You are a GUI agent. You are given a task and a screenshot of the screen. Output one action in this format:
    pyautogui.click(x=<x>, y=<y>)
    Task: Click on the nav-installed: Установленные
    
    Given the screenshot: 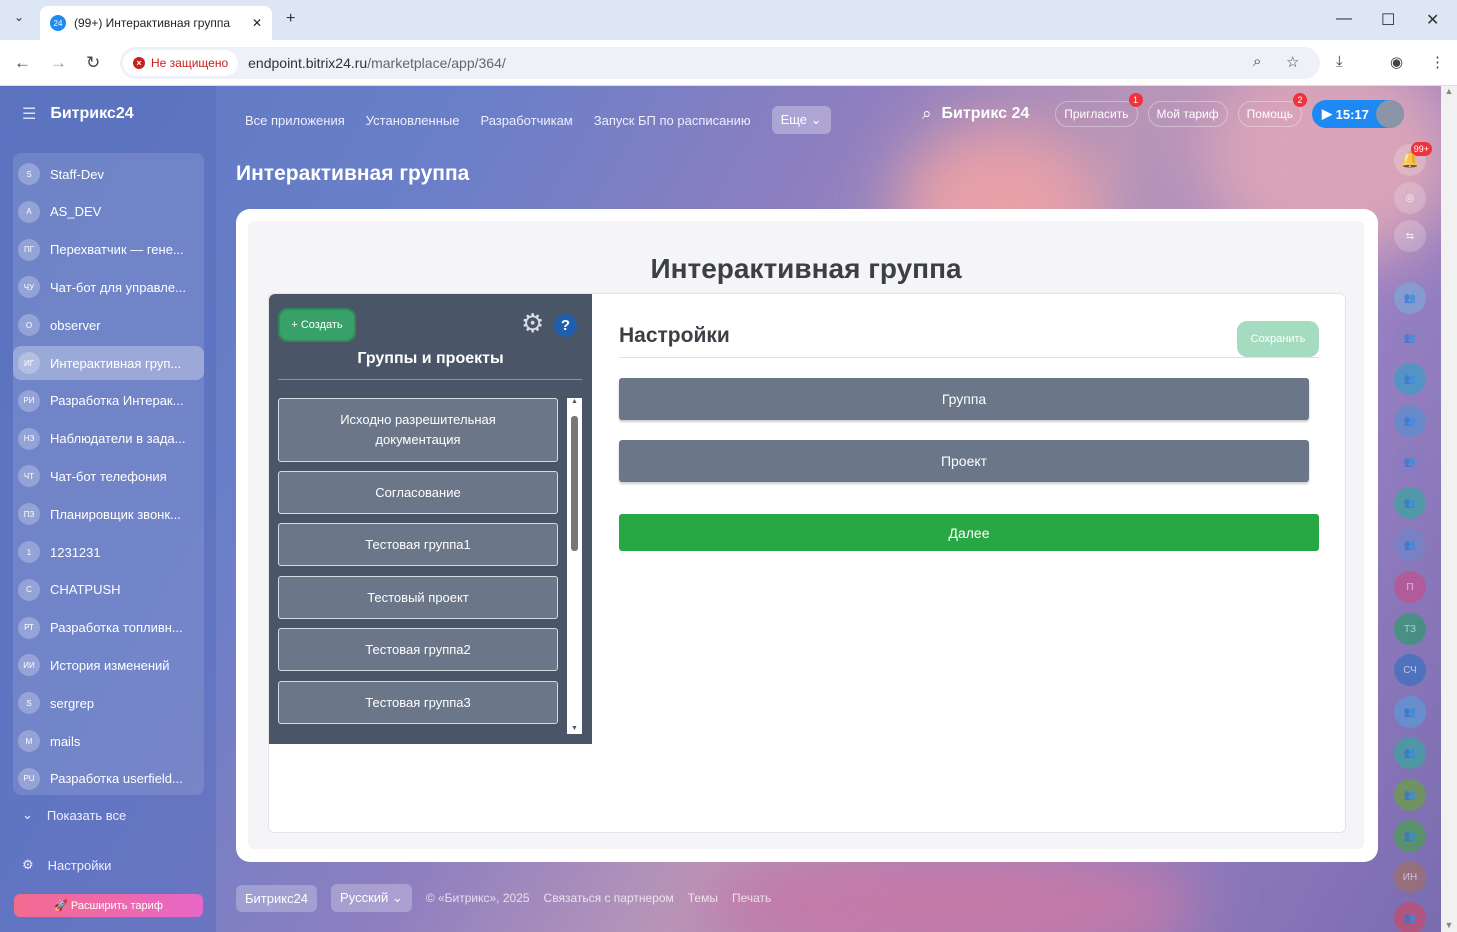 What is the action you would take?
    pyautogui.click(x=413, y=120)
    